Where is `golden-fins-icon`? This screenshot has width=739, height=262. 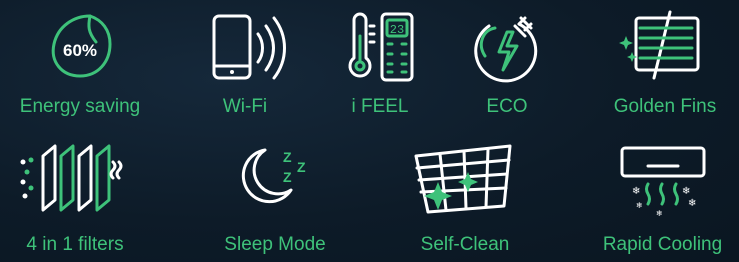 golden-fins-icon is located at coordinates (659, 45).